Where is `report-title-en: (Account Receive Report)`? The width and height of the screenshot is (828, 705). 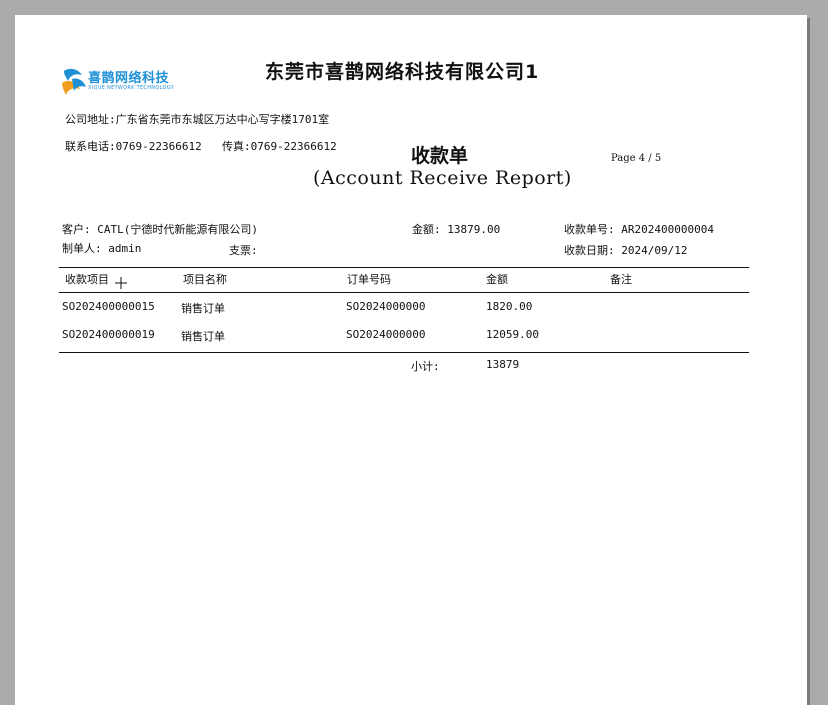 report-title-en: (Account Receive Report) is located at coordinates (442, 178).